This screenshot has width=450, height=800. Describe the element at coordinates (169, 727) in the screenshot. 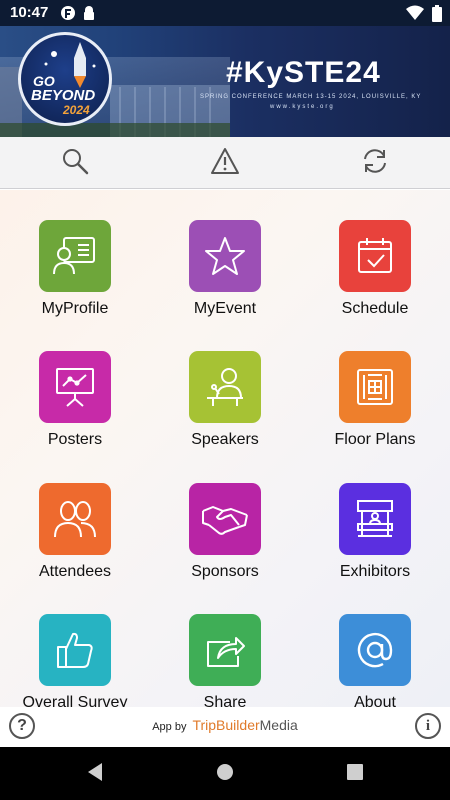

I see `credit-prefix: App by` at that location.